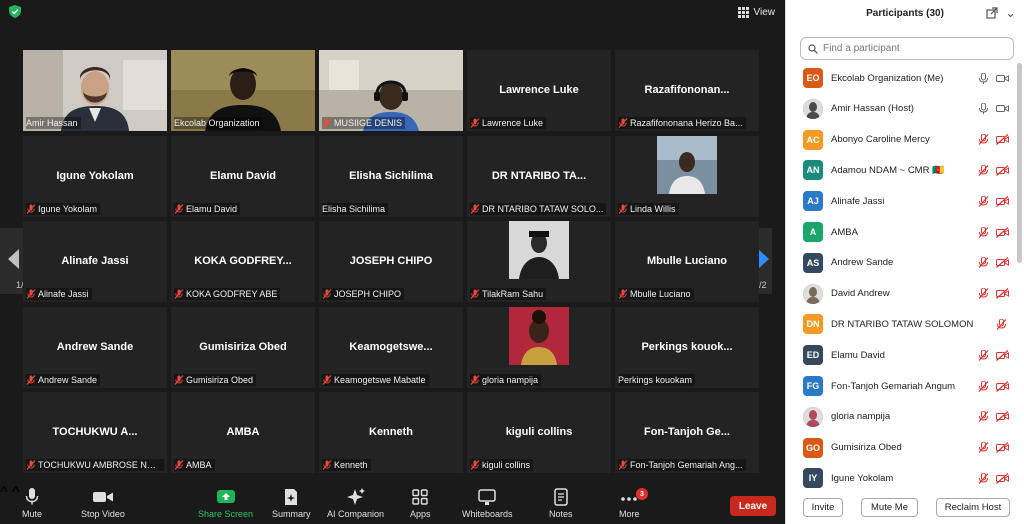  Describe the element at coordinates (391, 176) in the screenshot. I see `video-tile: Elisha Sichilima Elisha Sichilima` at that location.